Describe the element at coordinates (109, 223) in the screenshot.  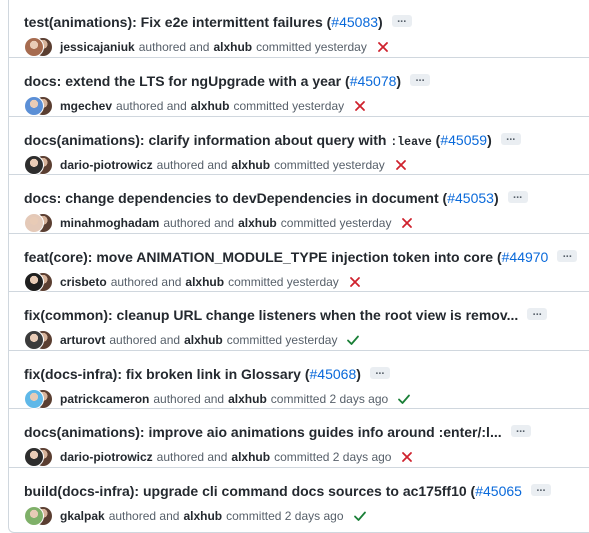
I see `author-login: minahmoghadam` at that location.